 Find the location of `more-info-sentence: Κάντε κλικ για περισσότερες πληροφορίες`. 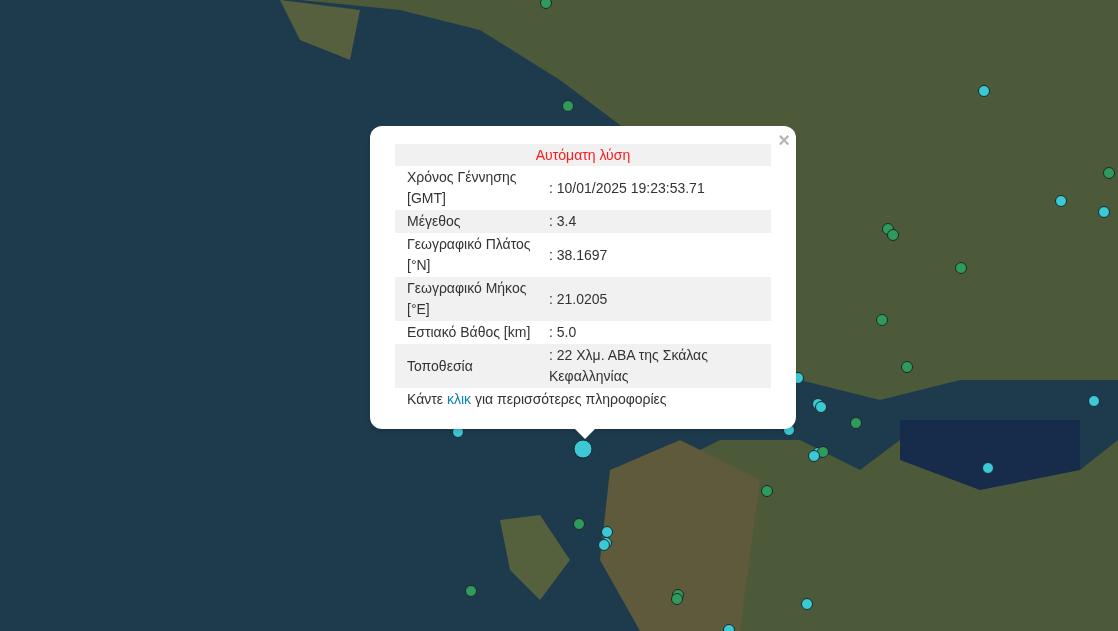

more-info-sentence: Κάντε κλικ για περισσότερες πληροφορίες is located at coordinates (537, 399).